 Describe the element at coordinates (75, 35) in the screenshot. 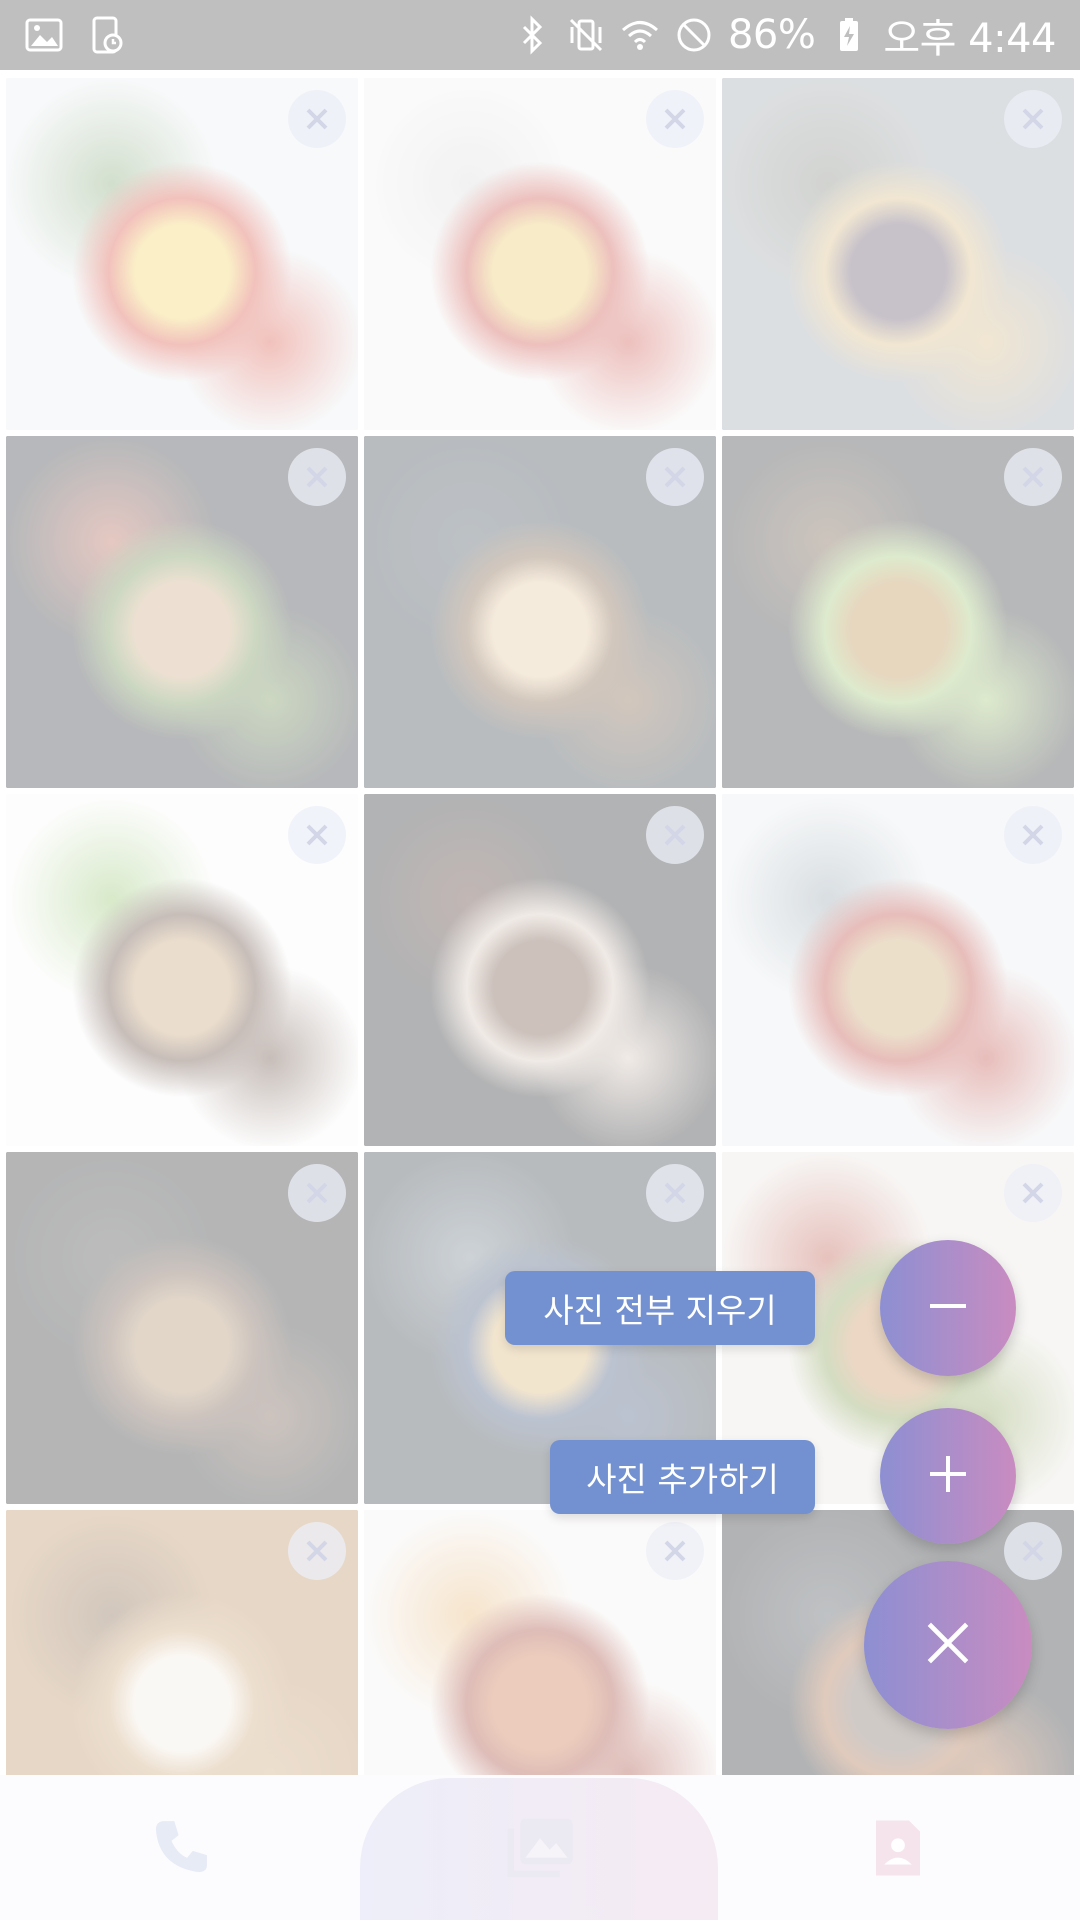

I see `status-left-icons` at that location.